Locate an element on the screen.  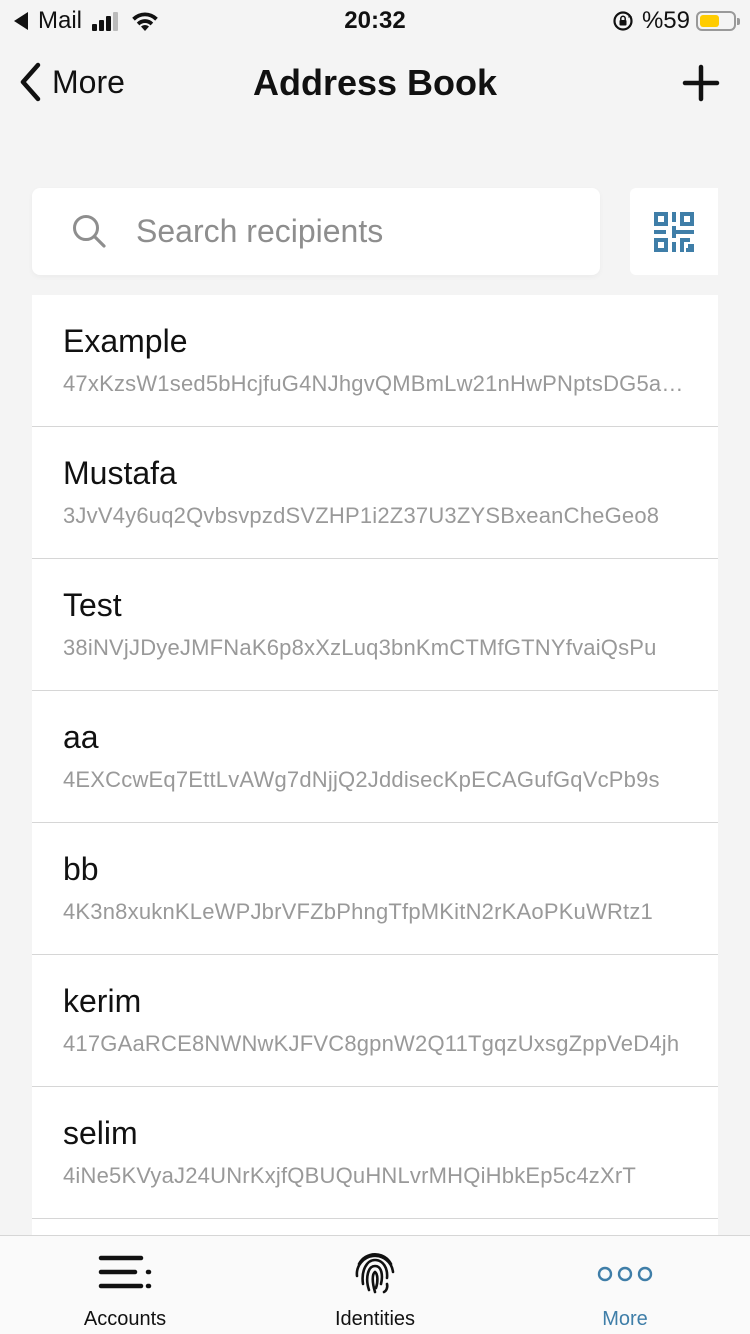
plus-icon is located at coordinates (701, 83).